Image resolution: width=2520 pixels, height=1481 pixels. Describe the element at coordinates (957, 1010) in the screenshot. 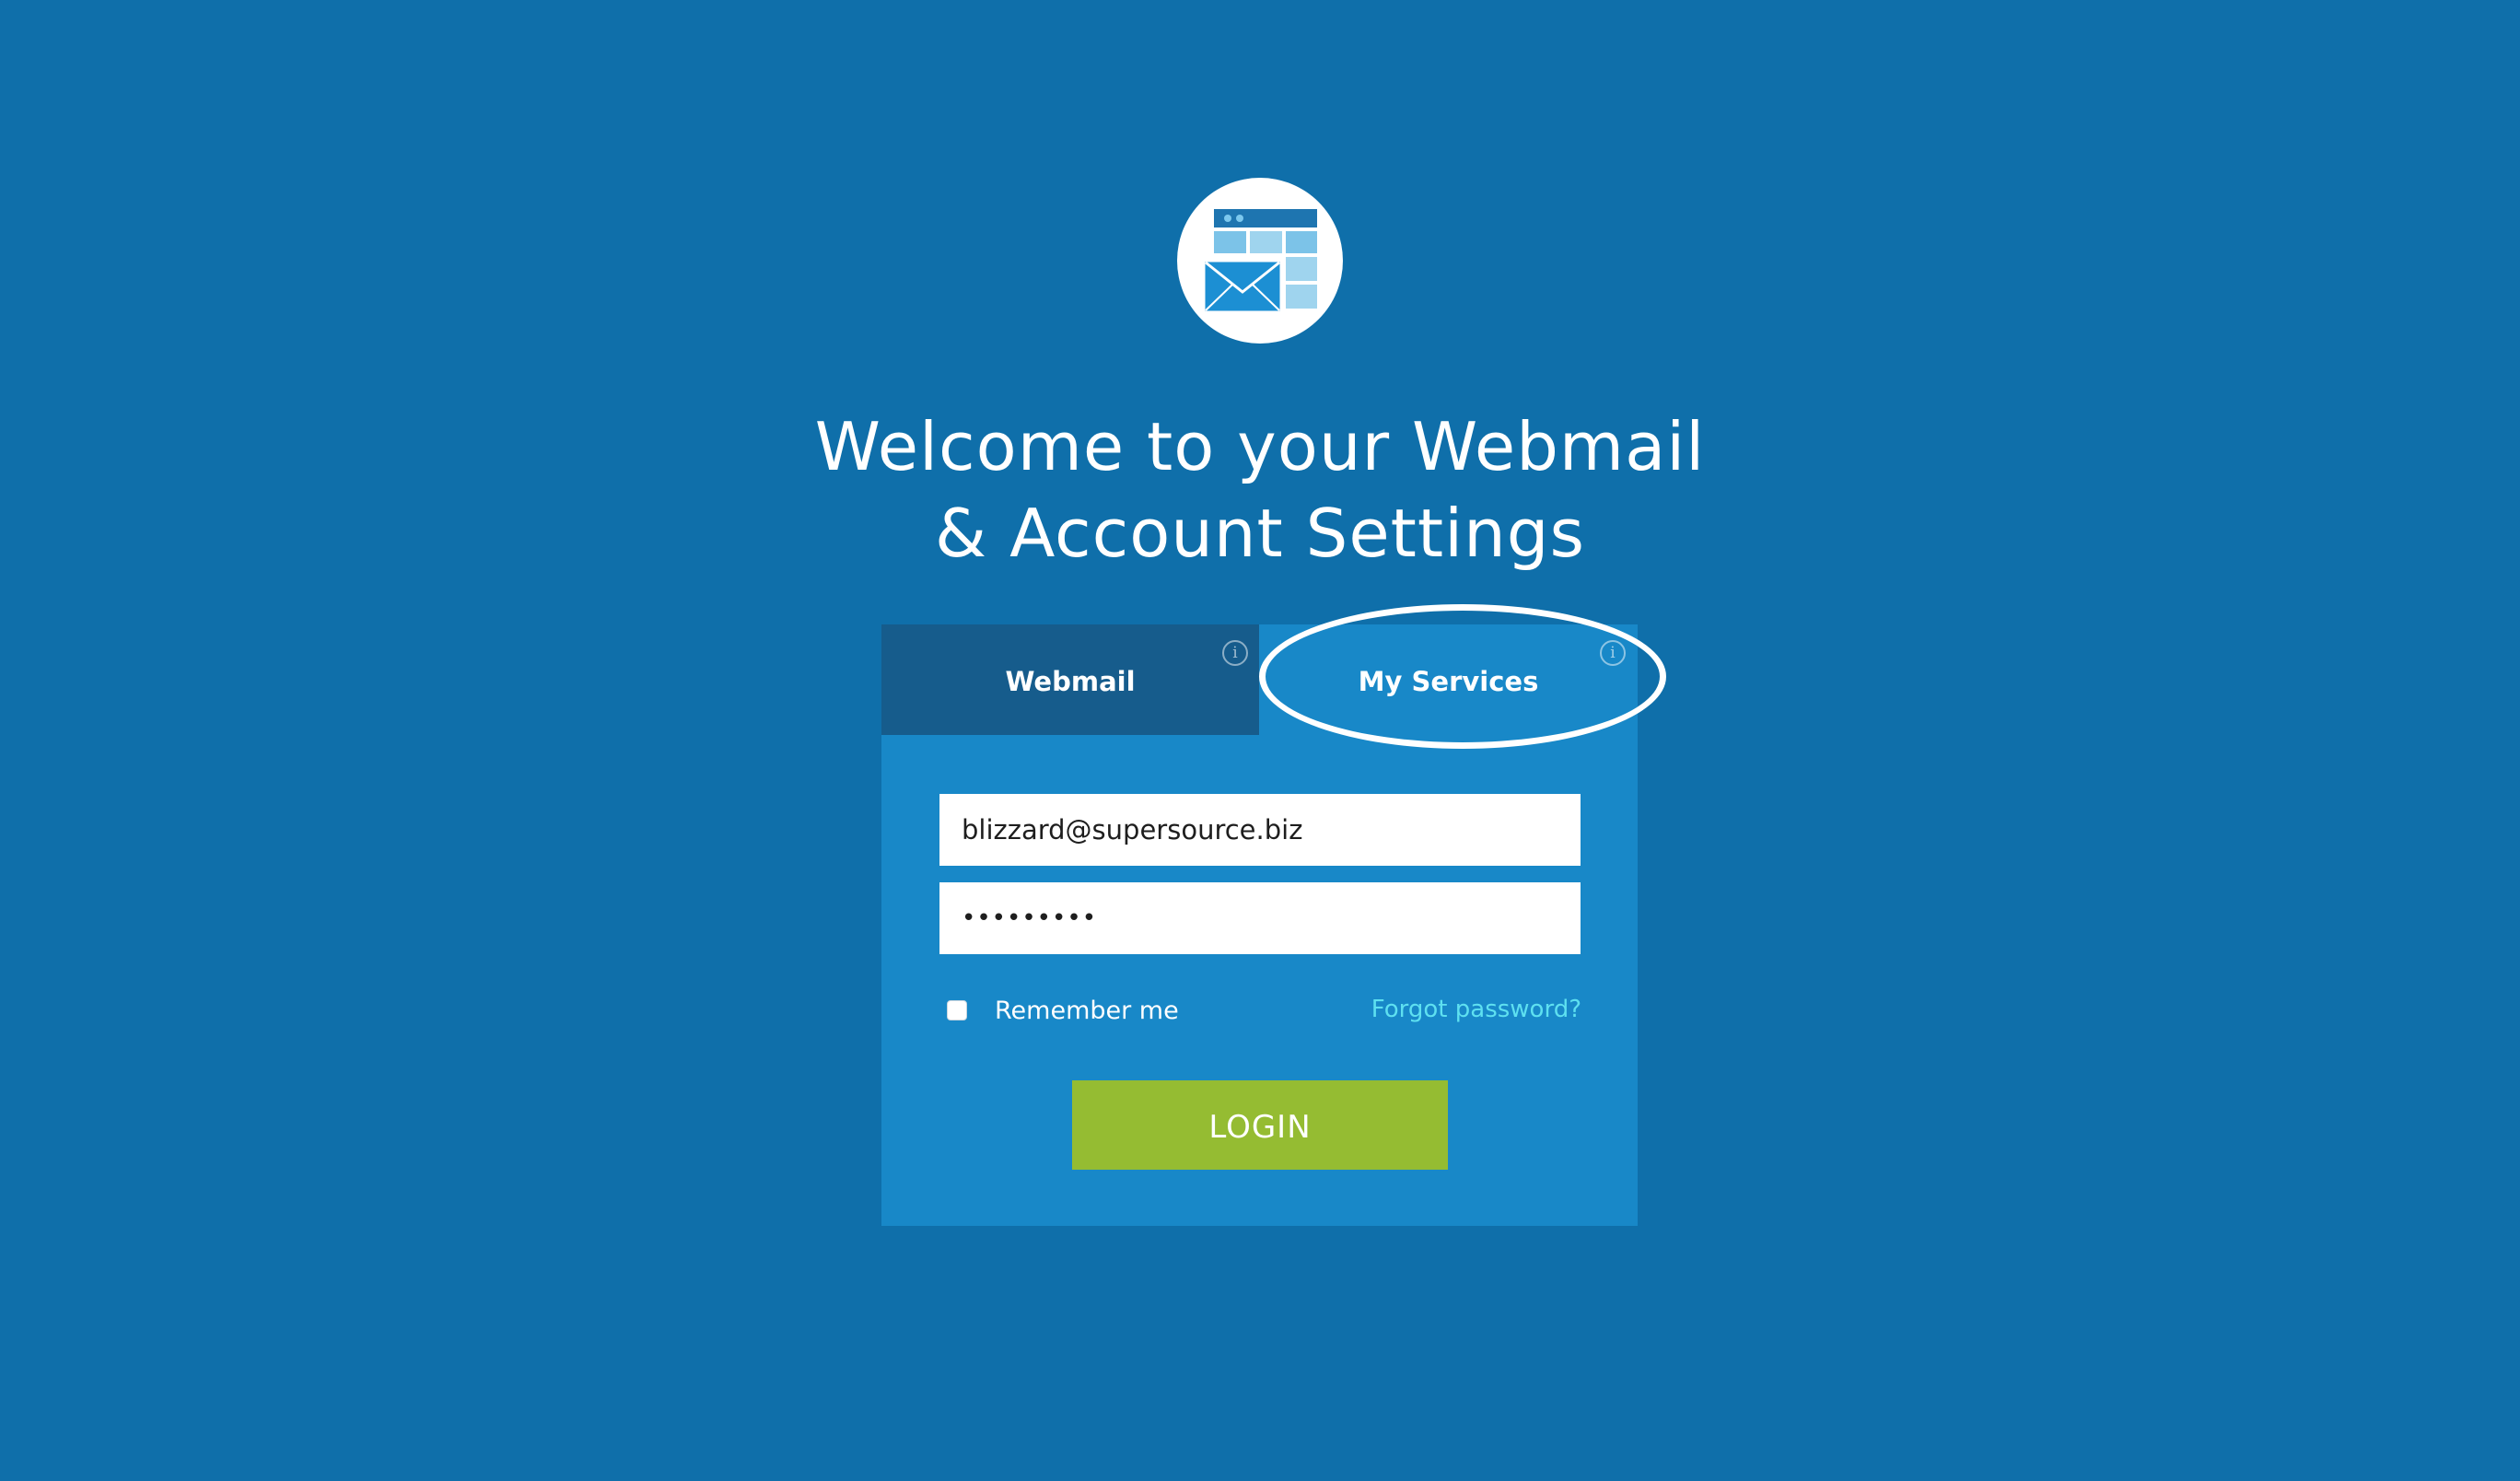

I see `checkbox` at that location.